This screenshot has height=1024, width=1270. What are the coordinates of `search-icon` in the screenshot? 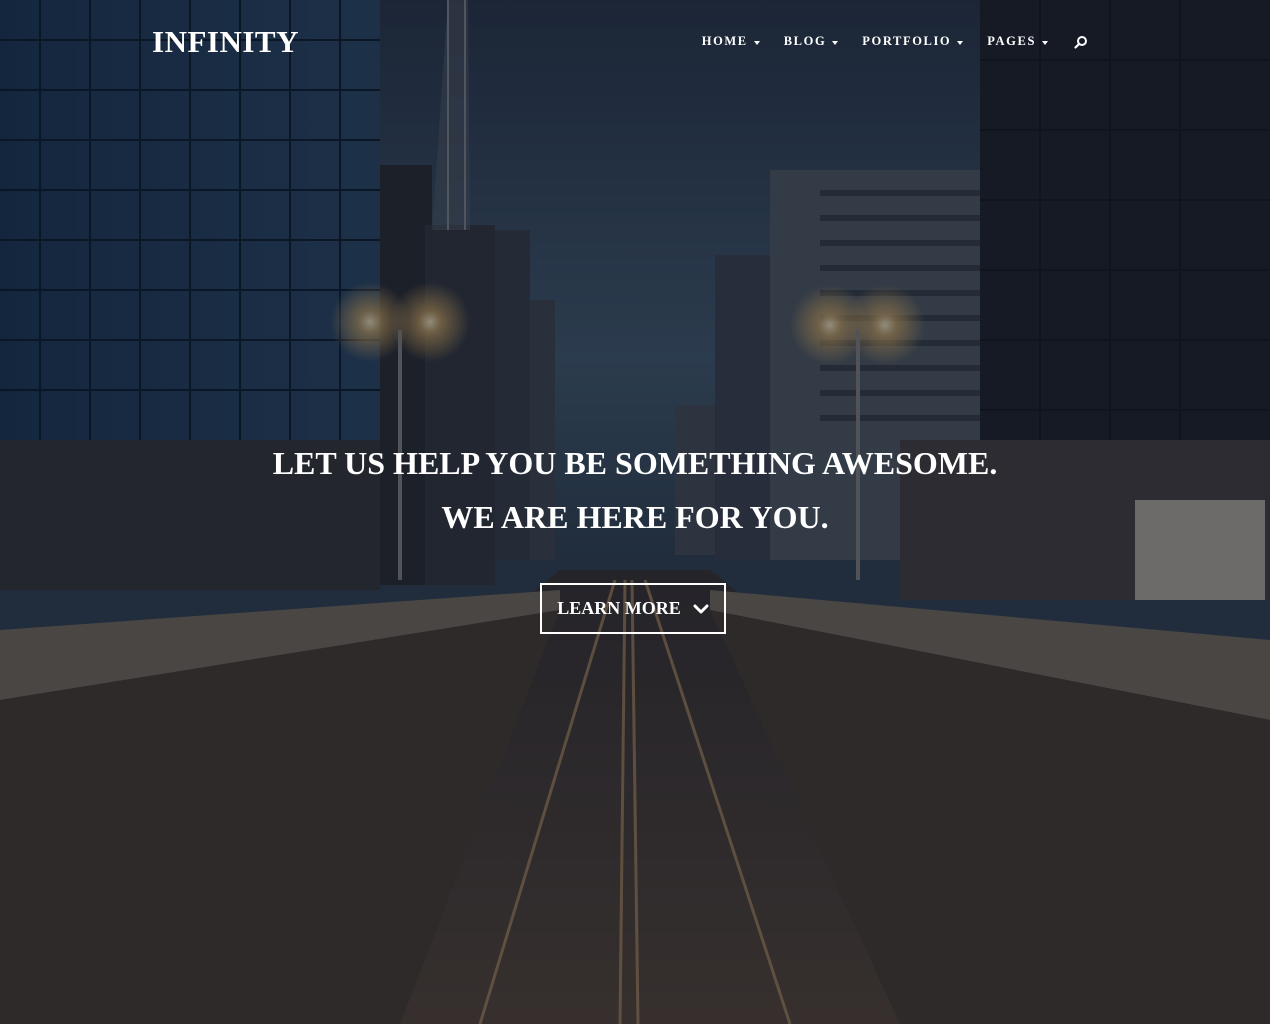 It's located at (1080, 42).